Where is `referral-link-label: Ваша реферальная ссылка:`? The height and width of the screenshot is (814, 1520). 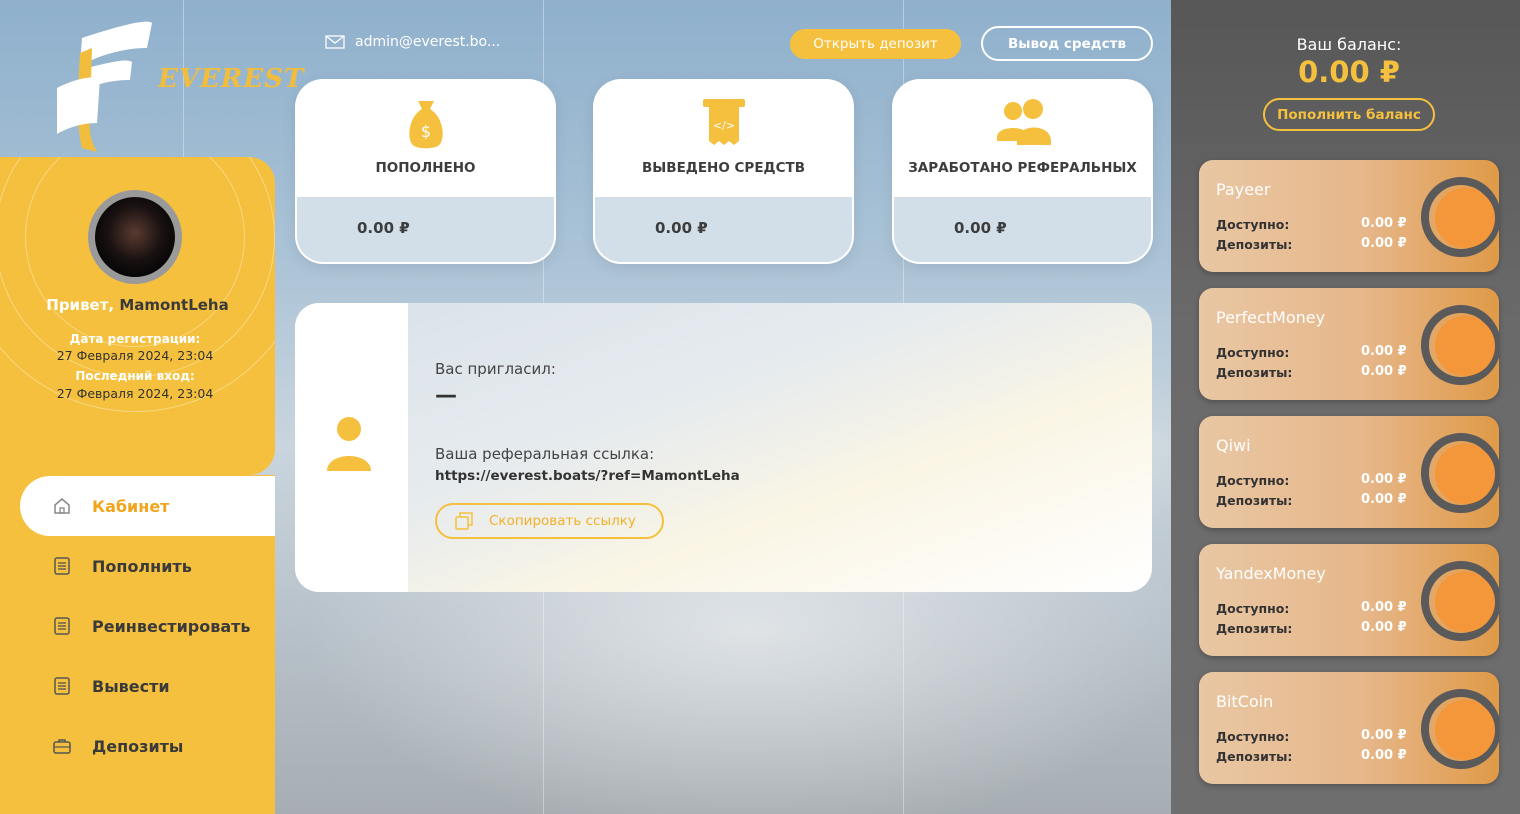 referral-link-label: Ваша реферальная ссылка: is located at coordinates (545, 454).